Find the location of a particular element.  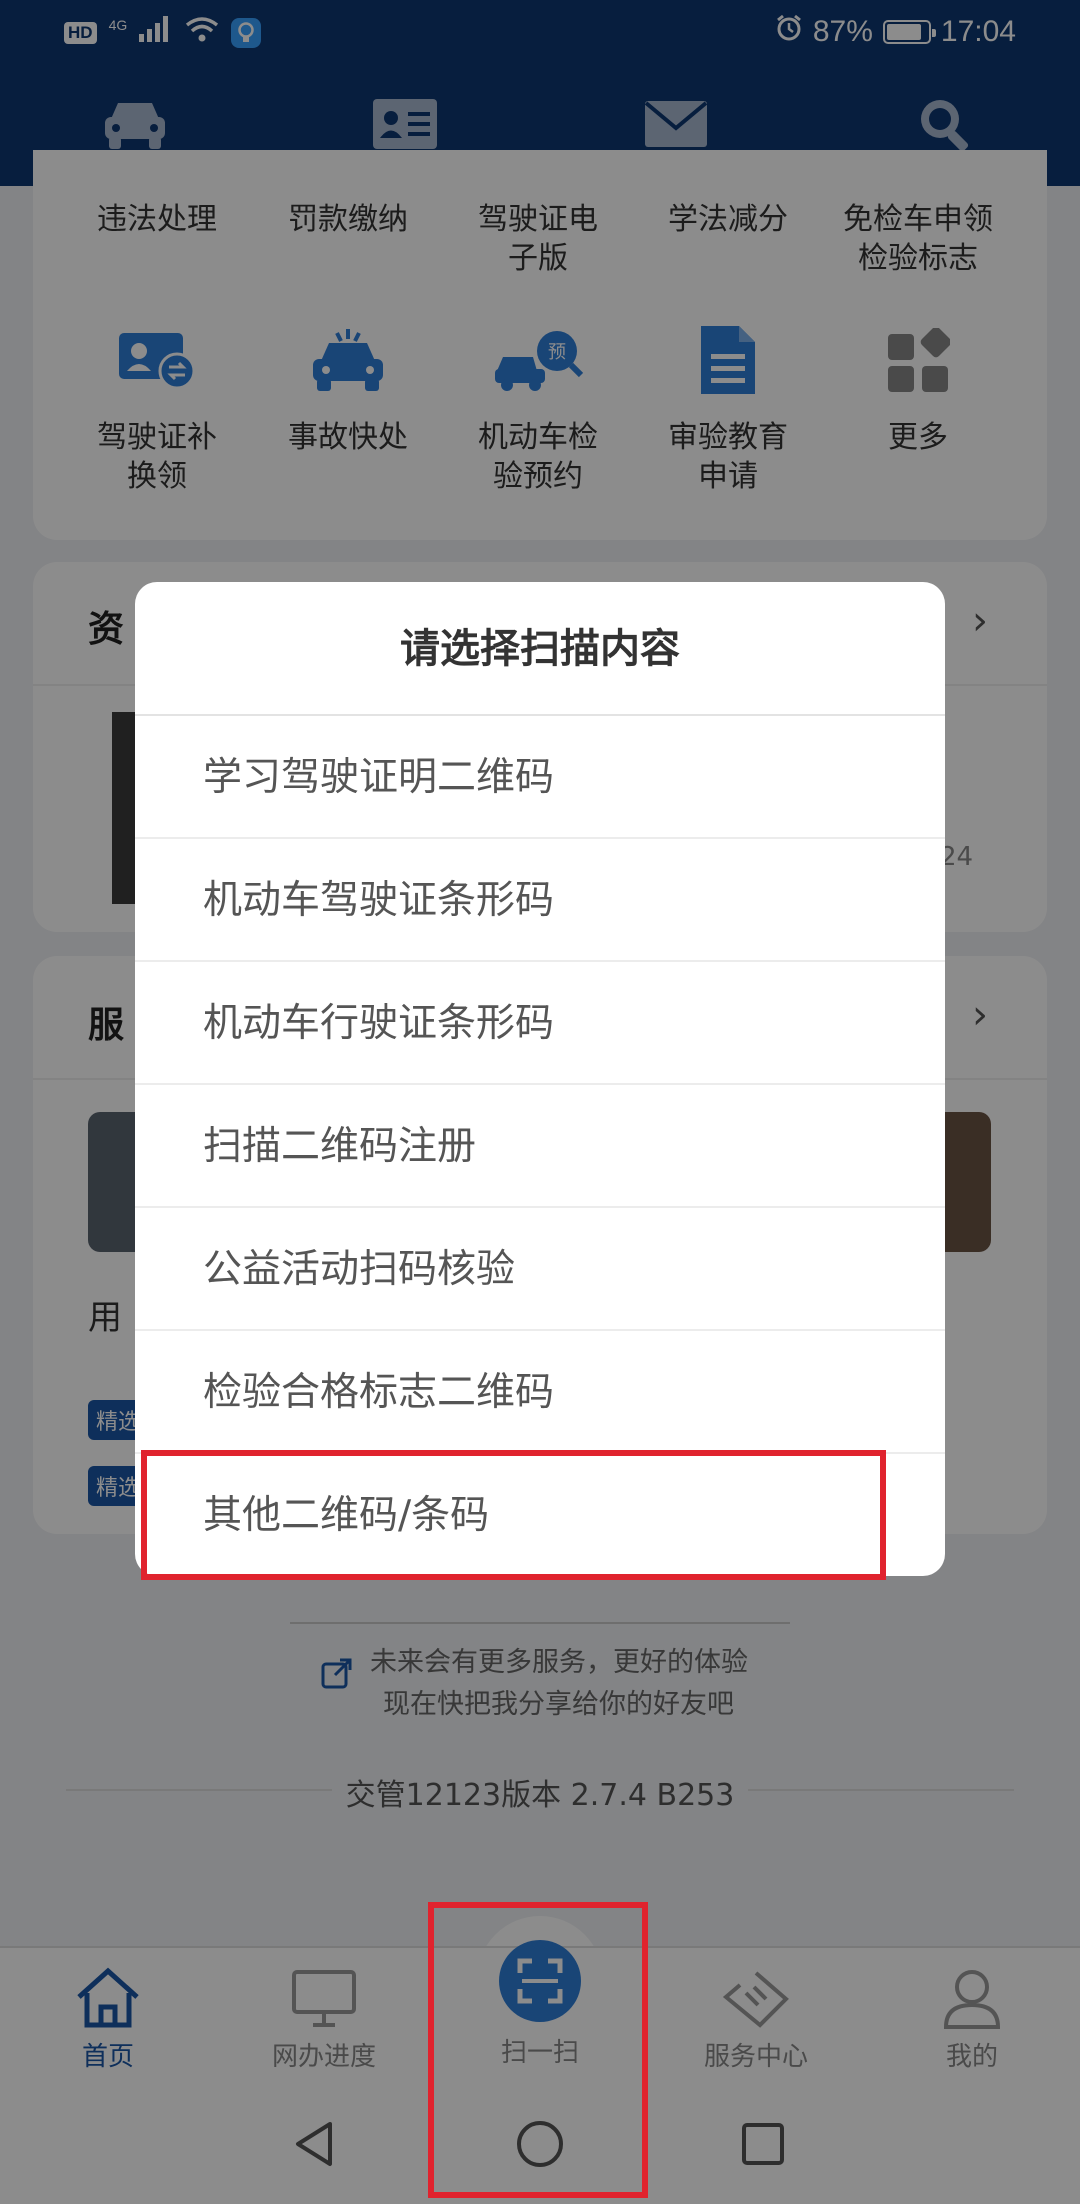

dialog-title: 请选择扫描内容 is located at coordinates (540, 649).